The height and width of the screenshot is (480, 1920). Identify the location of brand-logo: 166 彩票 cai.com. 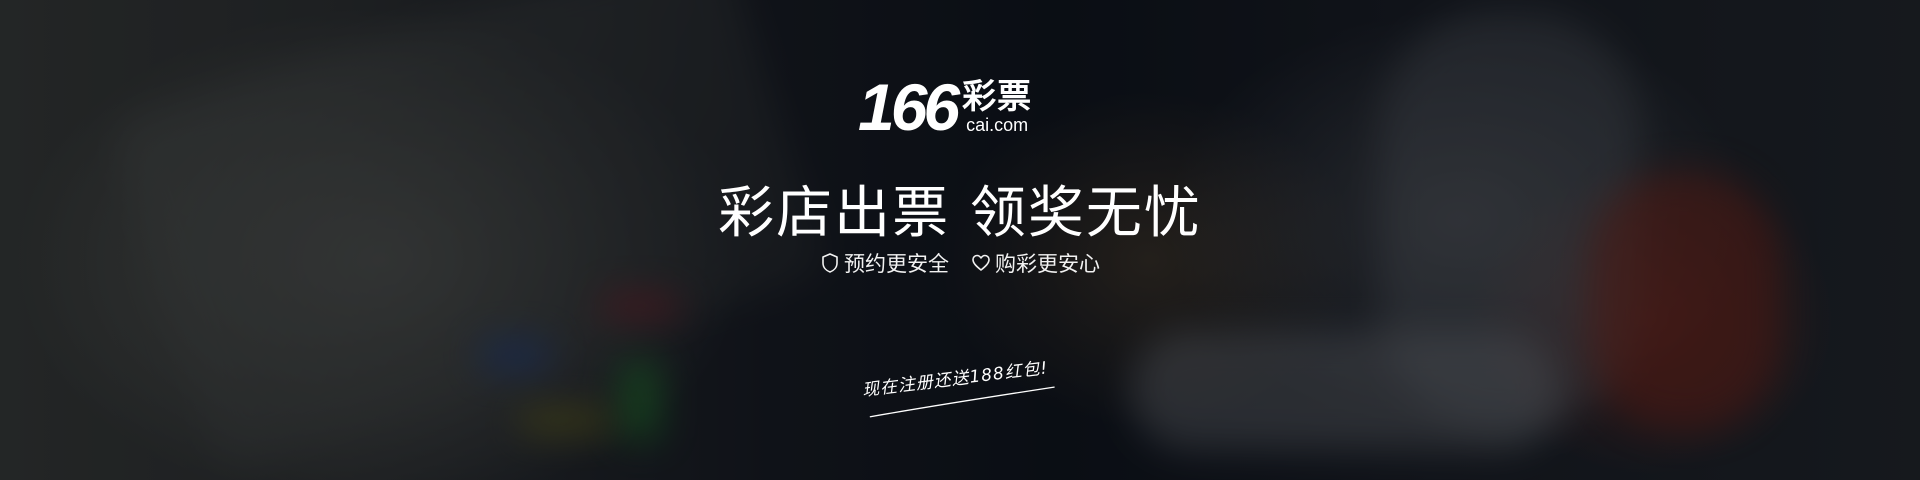
(958, 107).